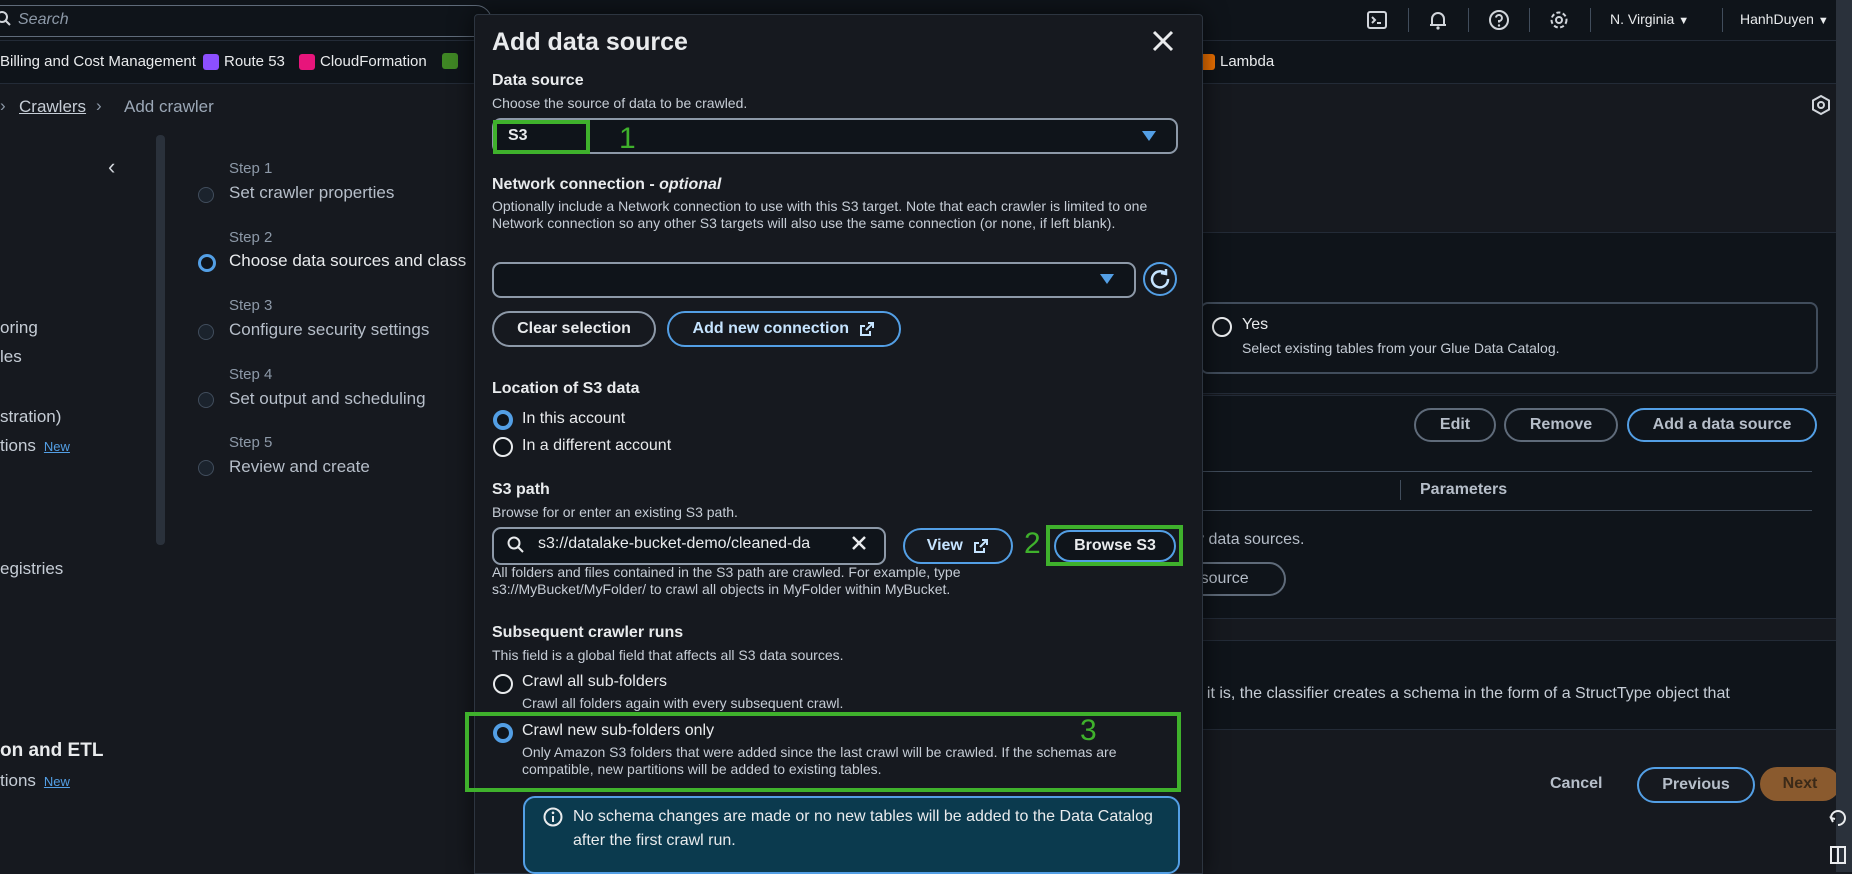  I want to click on clear-input-icon, so click(859, 543).